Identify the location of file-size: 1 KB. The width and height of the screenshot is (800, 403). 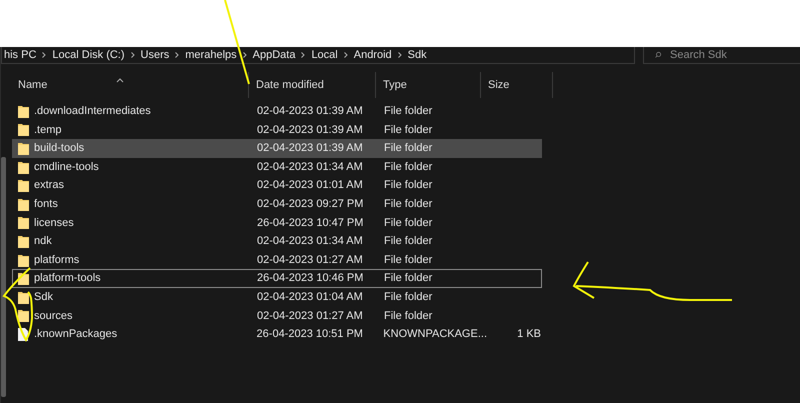
(529, 334).